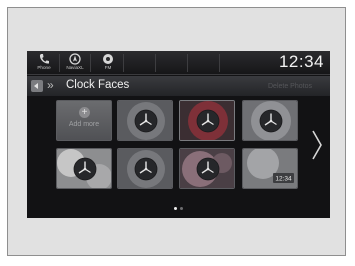 This screenshot has height=266, width=355. Describe the element at coordinates (84, 124) in the screenshot. I see `add-more-label: Add more` at that location.